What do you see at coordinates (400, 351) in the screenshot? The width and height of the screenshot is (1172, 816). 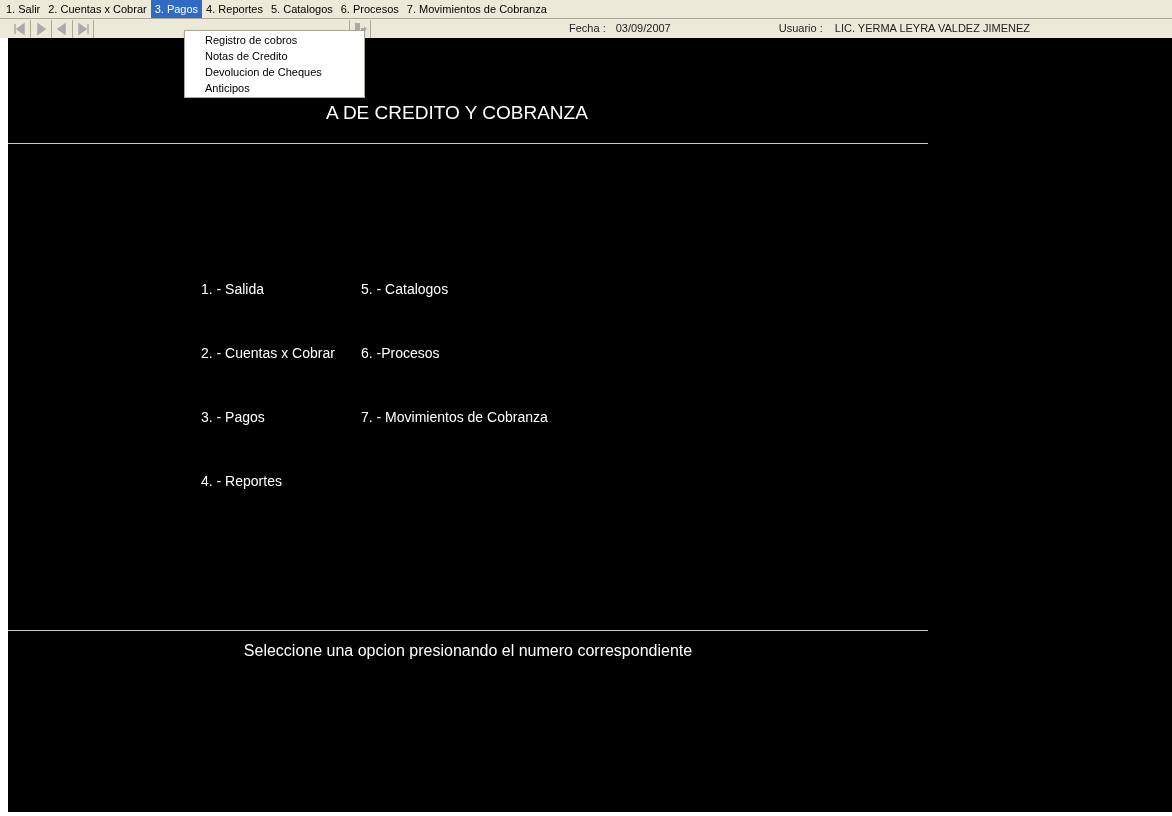 I see `menu-option: 6. -Procesos` at bounding box center [400, 351].